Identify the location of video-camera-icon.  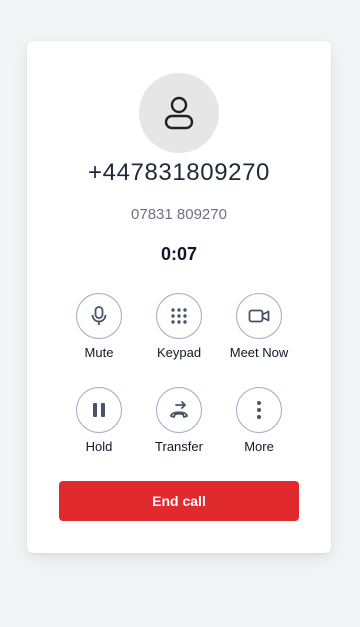
(259, 316).